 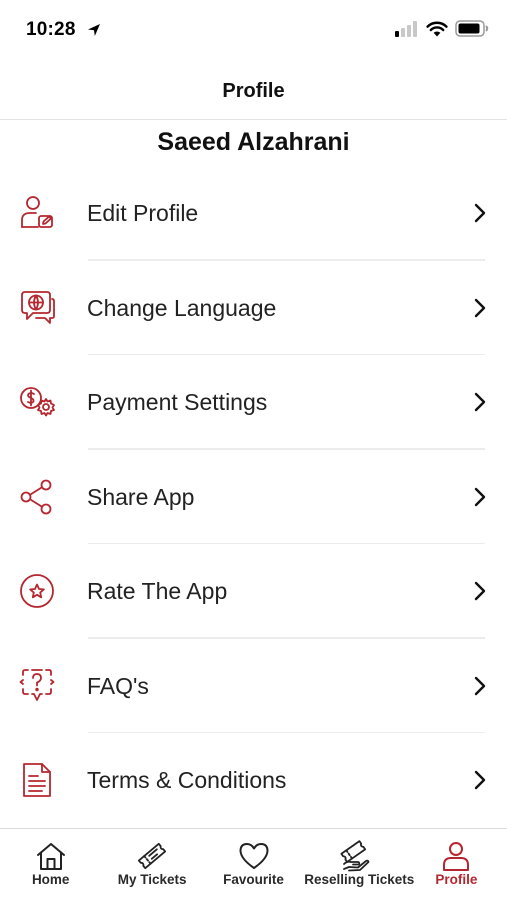 What do you see at coordinates (437, 28) in the screenshot?
I see `wifi-icon` at bounding box center [437, 28].